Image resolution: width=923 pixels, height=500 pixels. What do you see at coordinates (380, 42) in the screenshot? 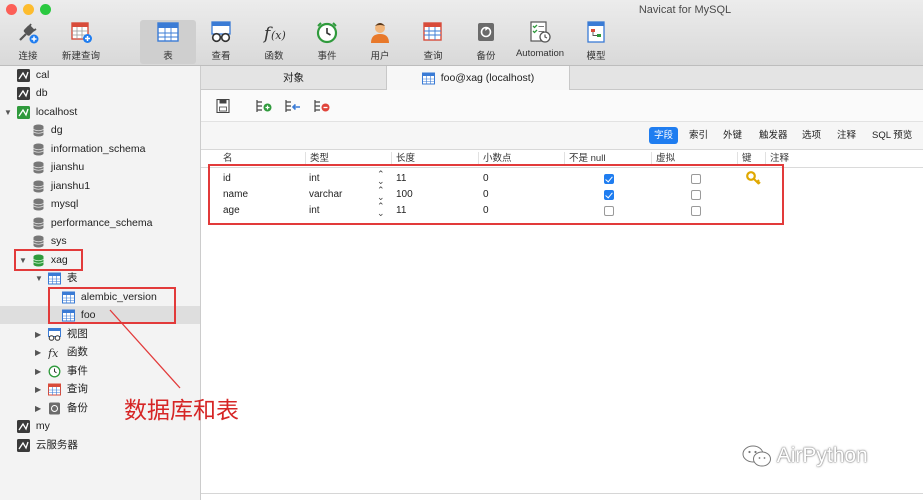
I see `user-button: 用户` at bounding box center [380, 42].